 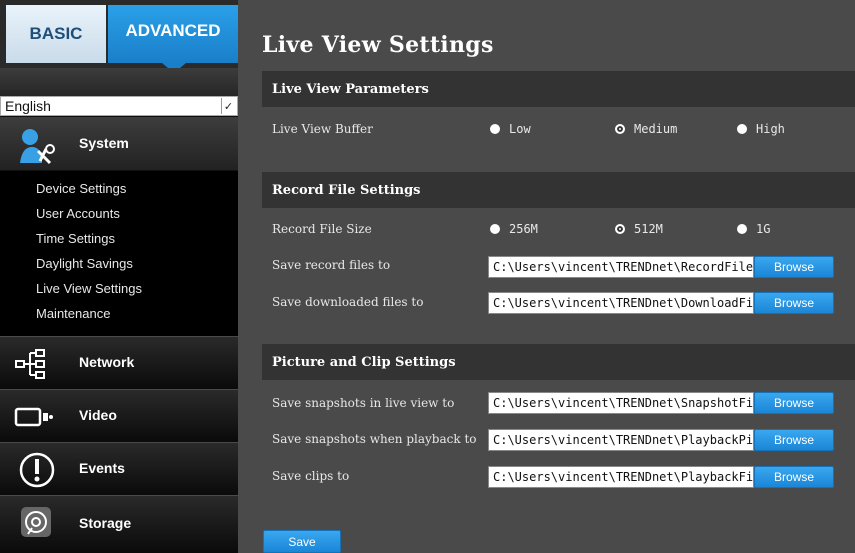 I want to click on record-path-input: C:\Users\vincent\TRENDnet\RecordFiles, so click(x=621, y=267).